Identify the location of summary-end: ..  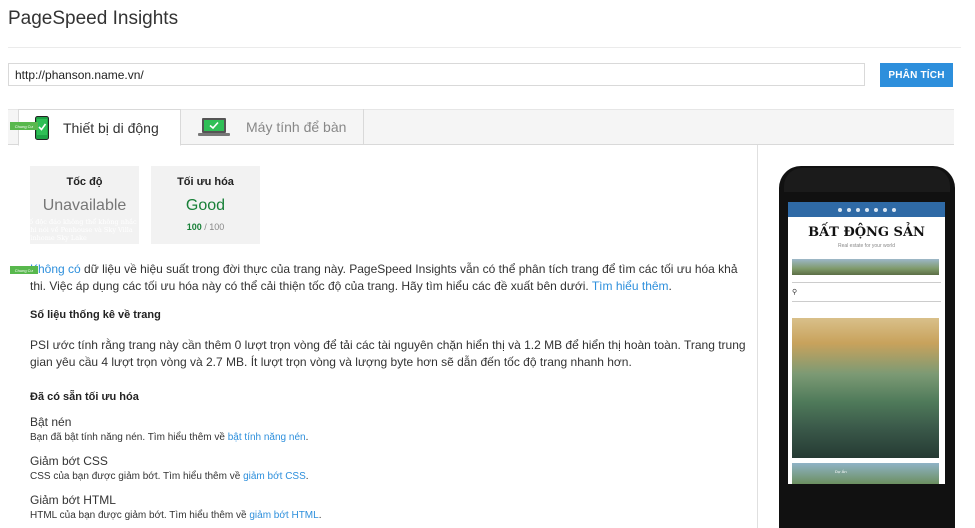
(670, 286).